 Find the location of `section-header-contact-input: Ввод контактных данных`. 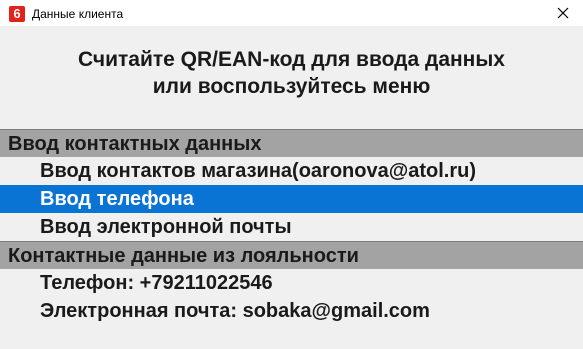

section-header-contact-input: Ввод контактных данных is located at coordinates (291, 143).